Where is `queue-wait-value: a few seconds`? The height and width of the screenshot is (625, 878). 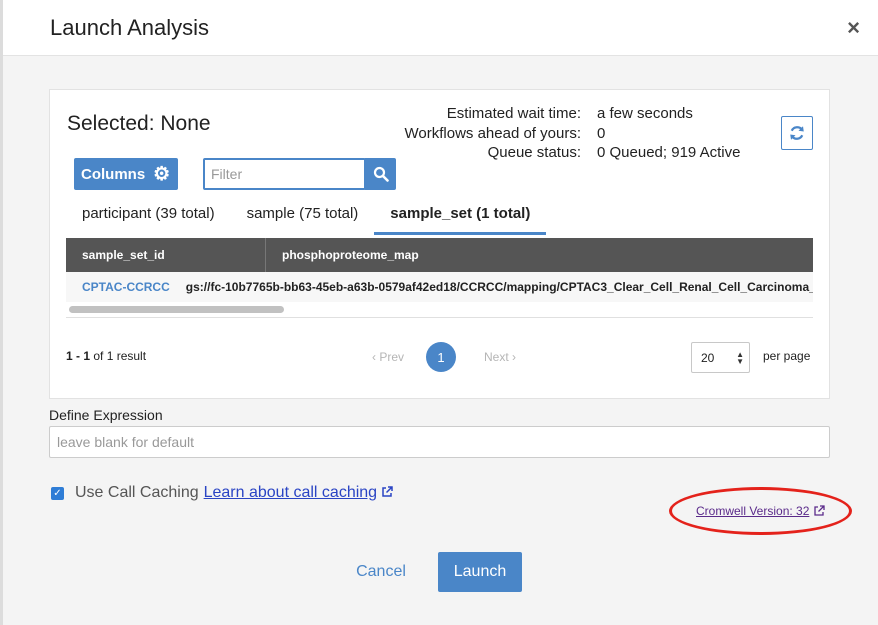
queue-wait-value: a few seconds is located at coordinates (645, 113).